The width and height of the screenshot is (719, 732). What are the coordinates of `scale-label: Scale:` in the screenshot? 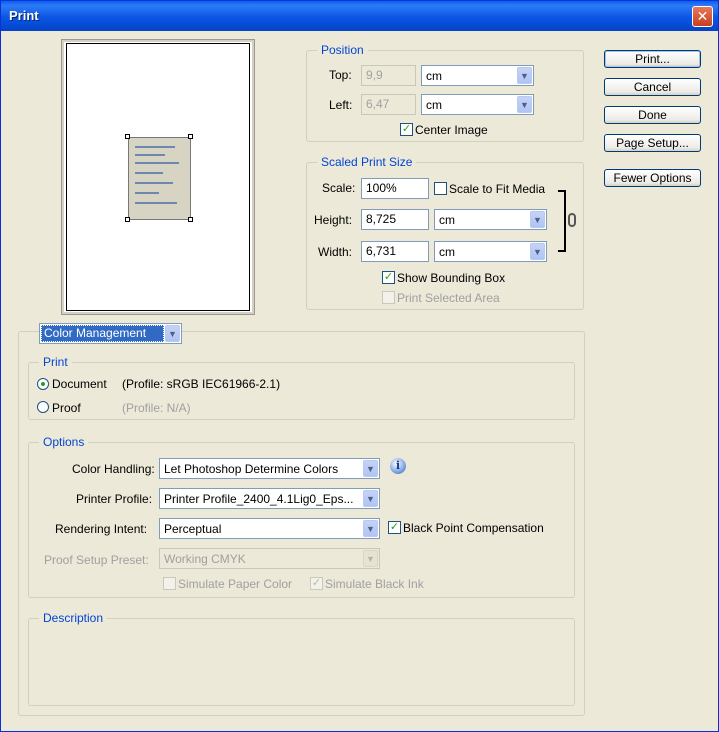 It's located at (339, 188).